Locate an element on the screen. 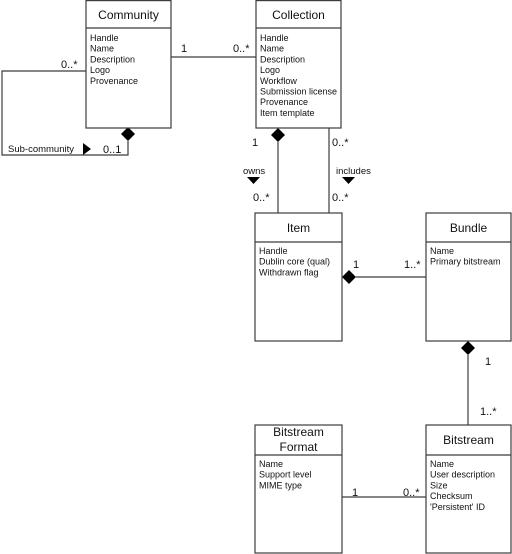 This screenshot has width=512, height=554. class-title: Format is located at coordinates (298, 447).